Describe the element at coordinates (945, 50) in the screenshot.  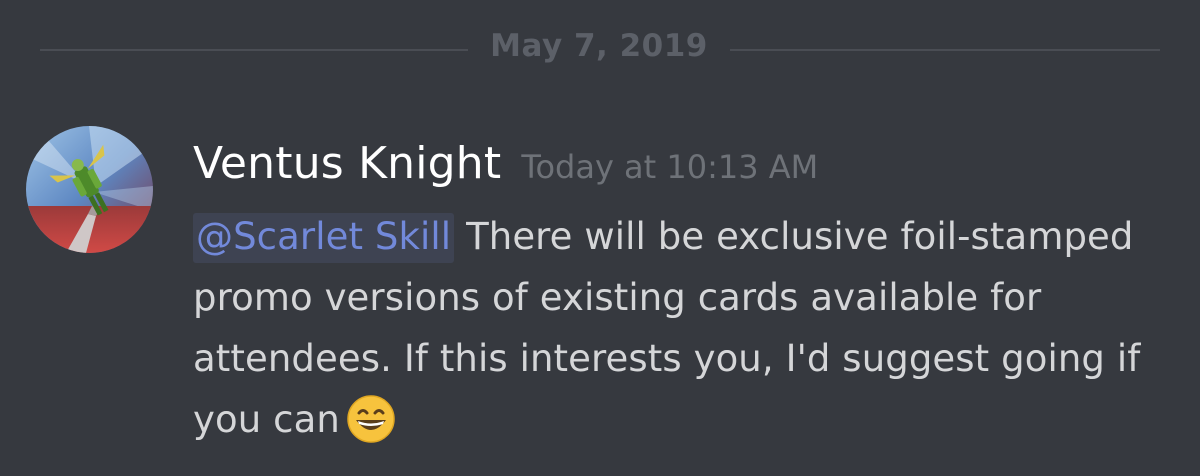
I see `divider-line-right` at that location.